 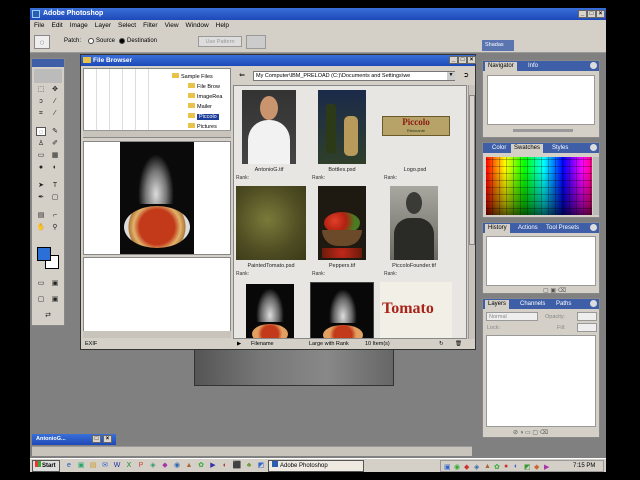 What do you see at coordinates (153, 466) in the screenshot?
I see `quicklaunch-app-icon: ◈` at bounding box center [153, 466].